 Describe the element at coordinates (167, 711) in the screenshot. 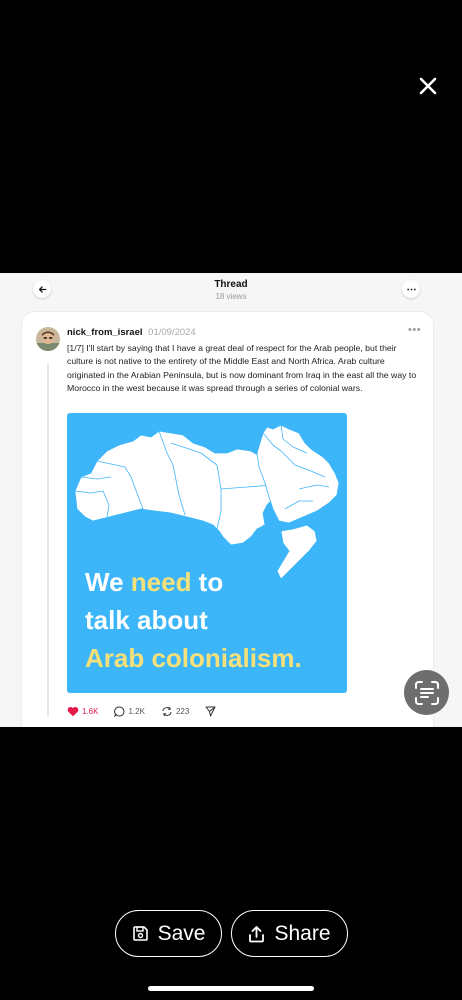

I see `repost-icon` at that location.